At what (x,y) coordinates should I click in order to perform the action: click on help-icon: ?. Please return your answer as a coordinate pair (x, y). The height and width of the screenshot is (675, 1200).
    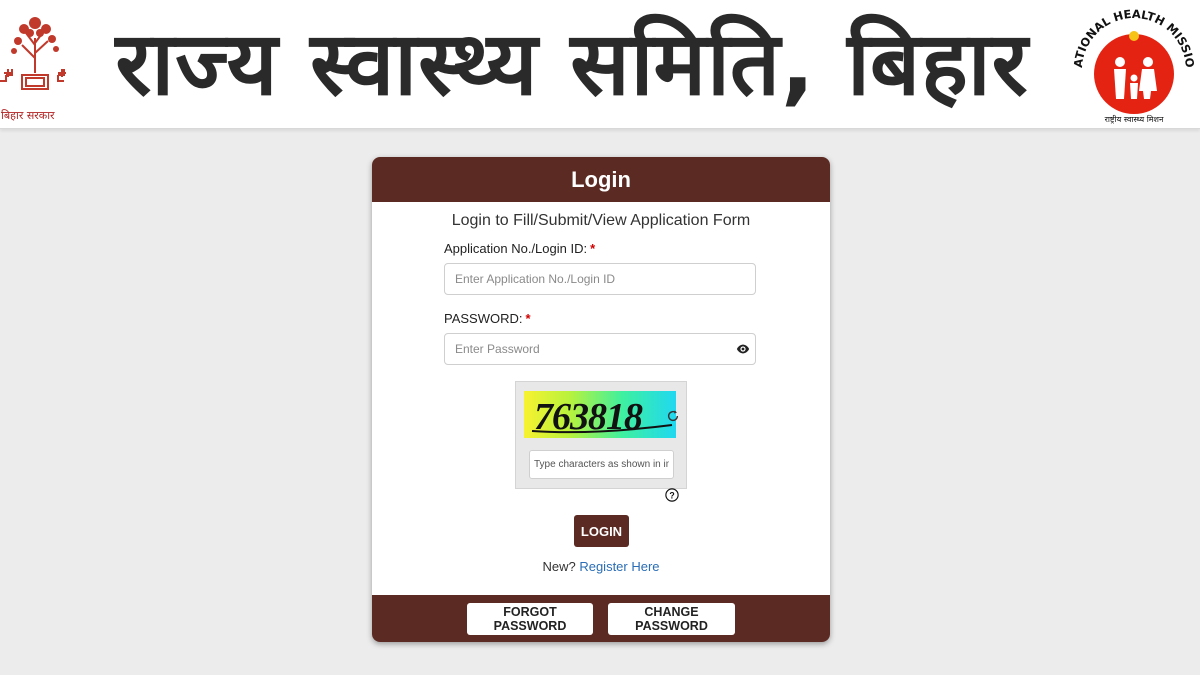
    Looking at the image, I should click on (672, 495).